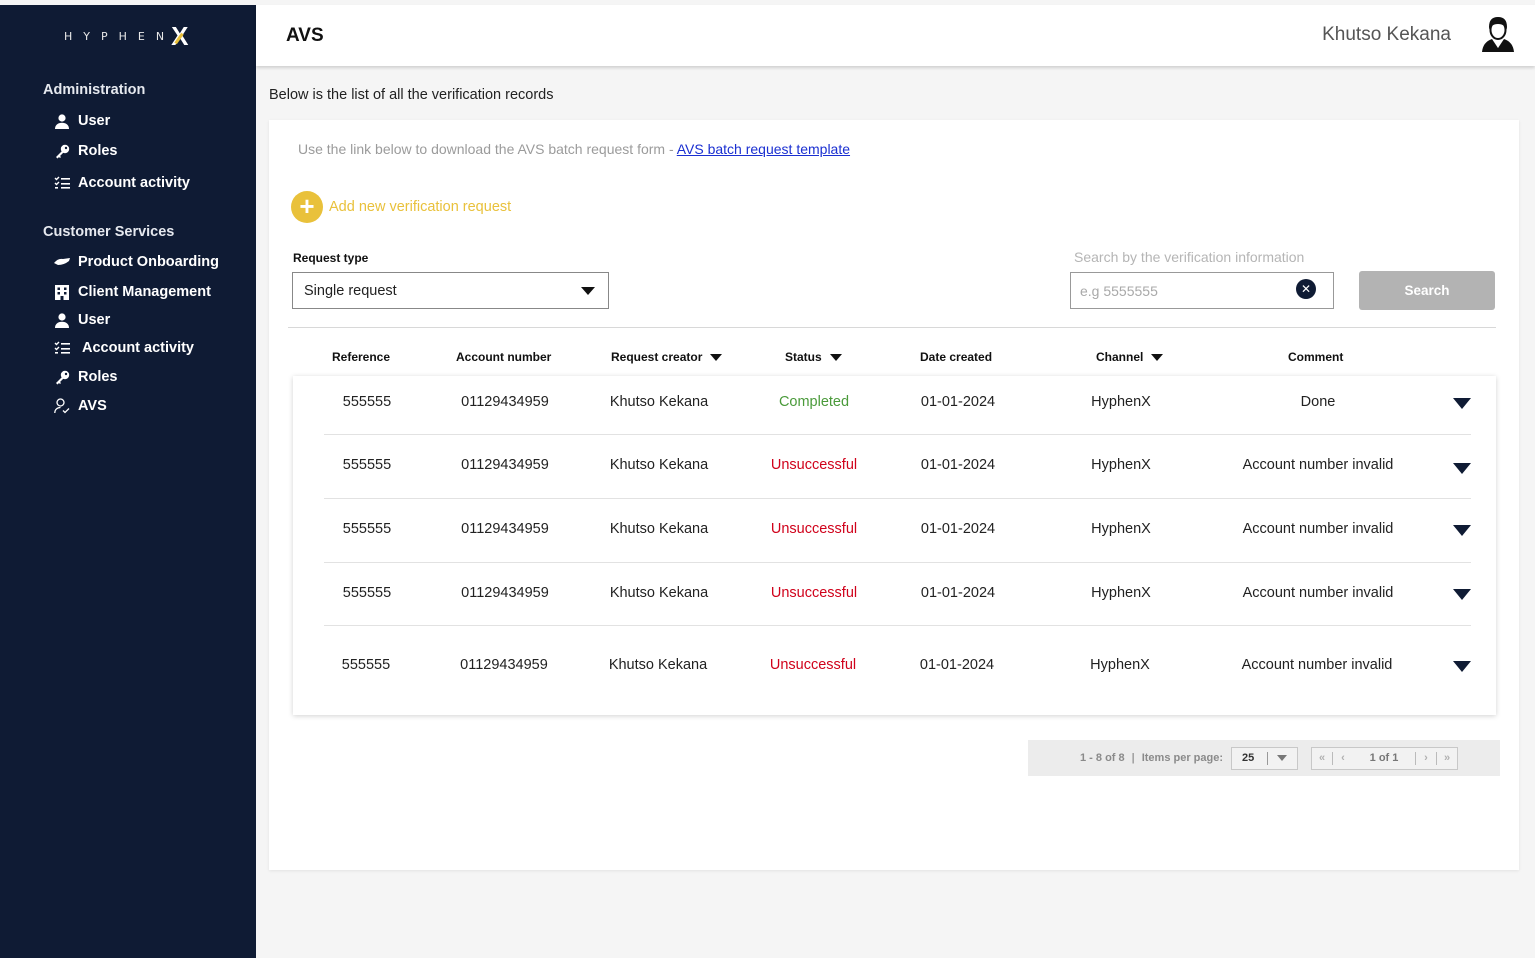  What do you see at coordinates (1322, 758) in the screenshot?
I see `first-page-icon: «` at bounding box center [1322, 758].